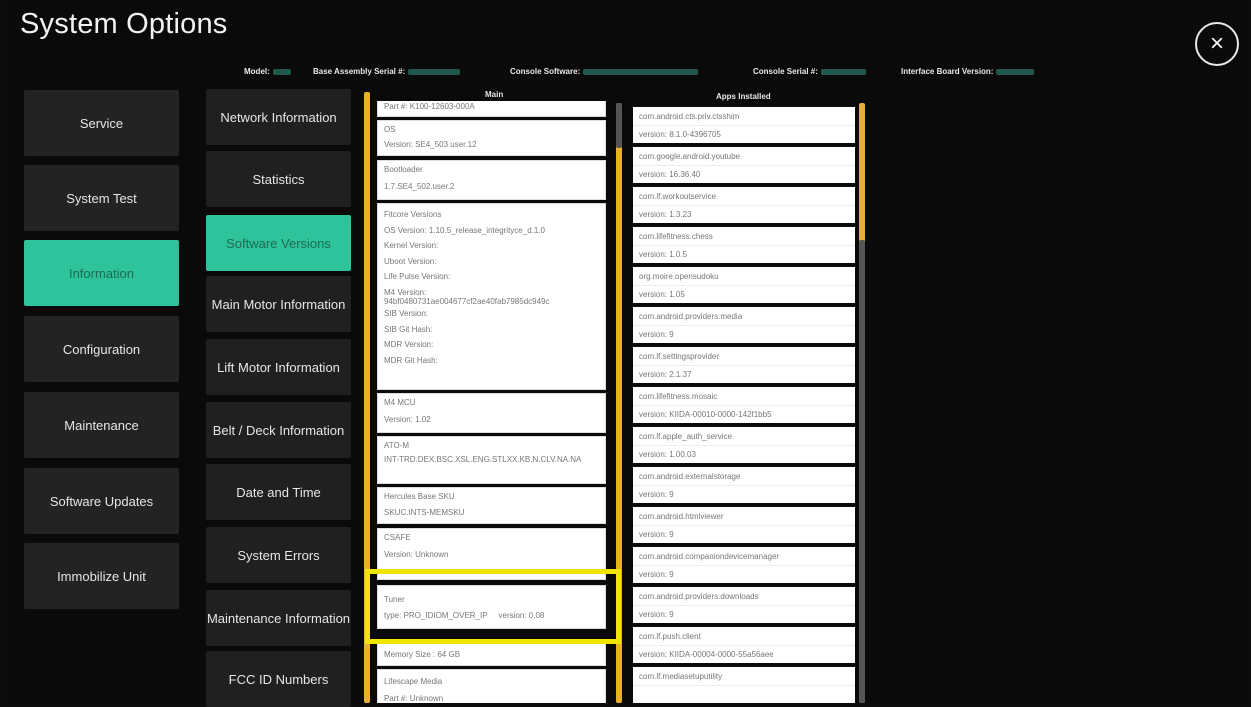 This screenshot has height=707, width=1251. I want to click on submenu-date-and-time: Date and Time, so click(278, 492).